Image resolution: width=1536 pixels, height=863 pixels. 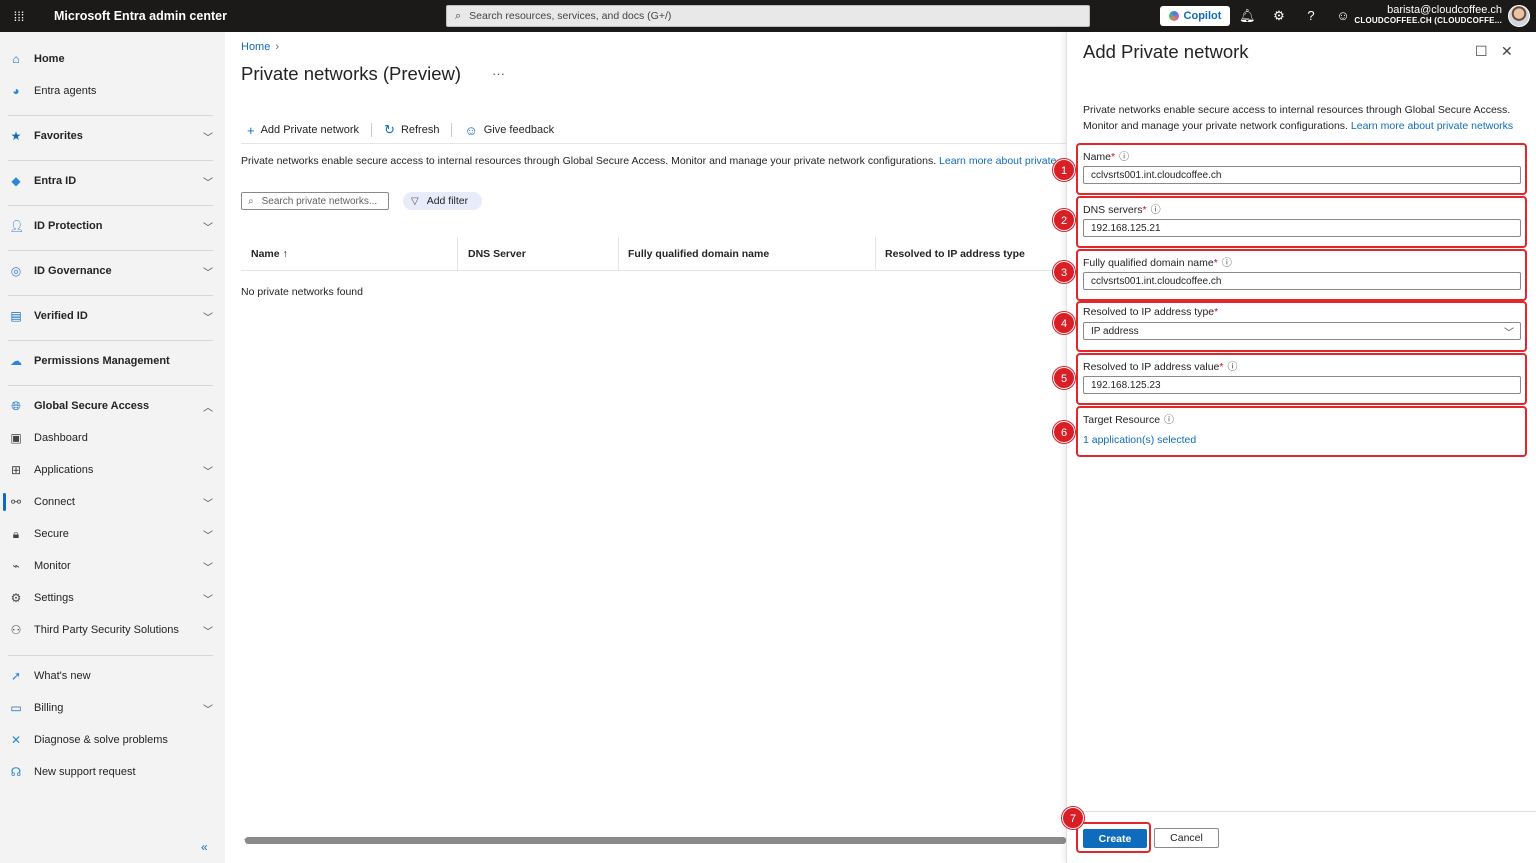 I want to click on fqdn-input: cclvsrts001.int.cloudcoffee.ch, so click(x=1302, y=281).